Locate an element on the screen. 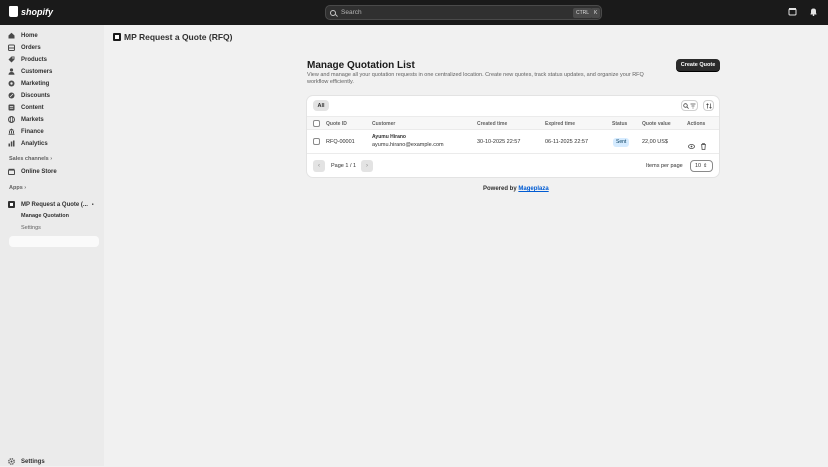 The width and height of the screenshot is (828, 467). content-icon is located at coordinates (11, 107).